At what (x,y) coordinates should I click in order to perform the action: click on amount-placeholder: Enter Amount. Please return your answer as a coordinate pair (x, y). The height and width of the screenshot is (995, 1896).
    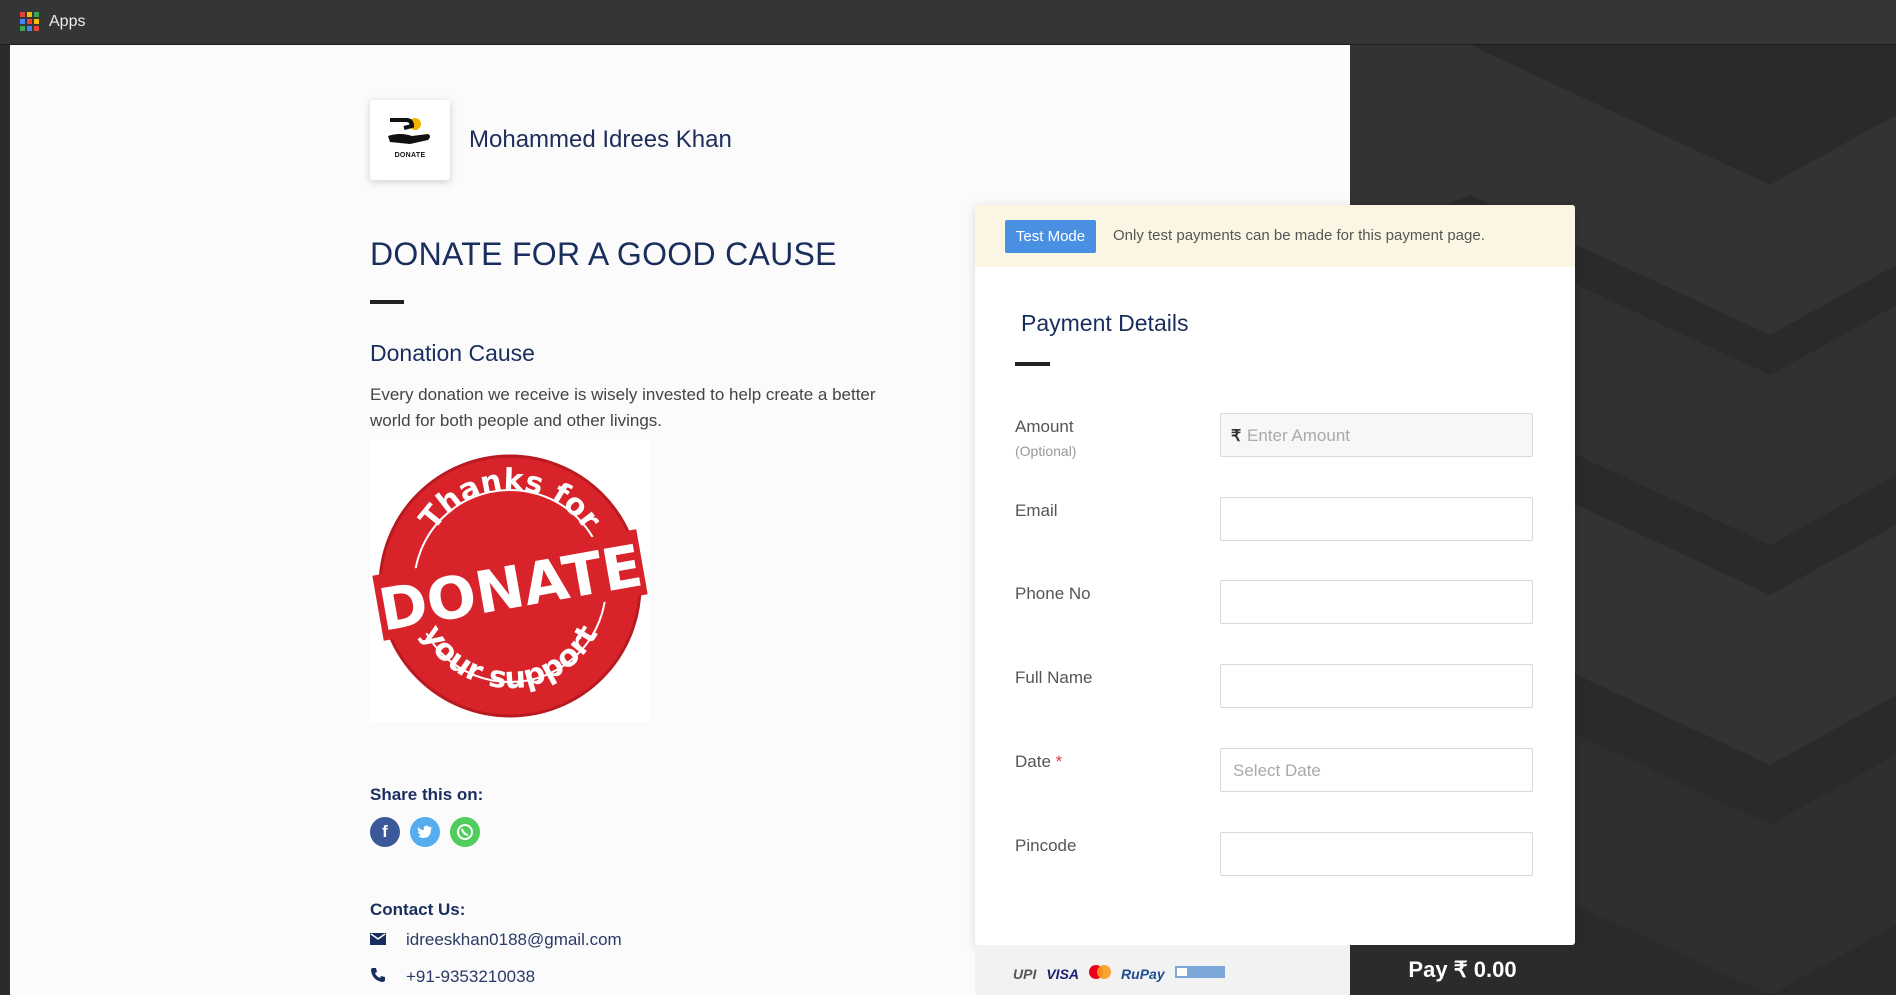
    Looking at the image, I should click on (1299, 435).